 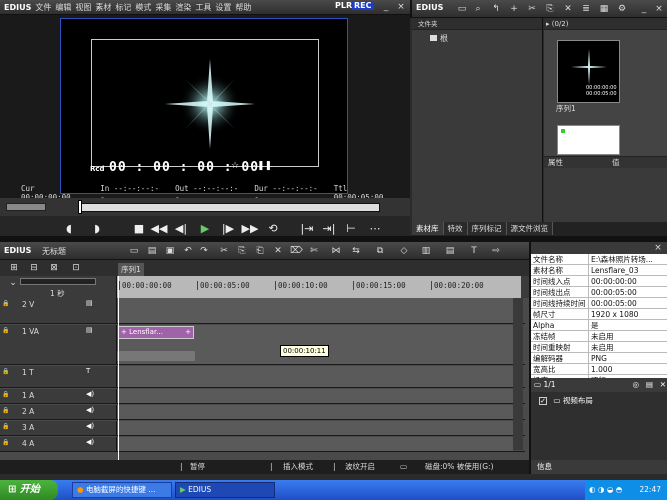 What do you see at coordinates (97, 229) in the screenshot?
I see `set-out-icon: ◗` at bounding box center [97, 229].